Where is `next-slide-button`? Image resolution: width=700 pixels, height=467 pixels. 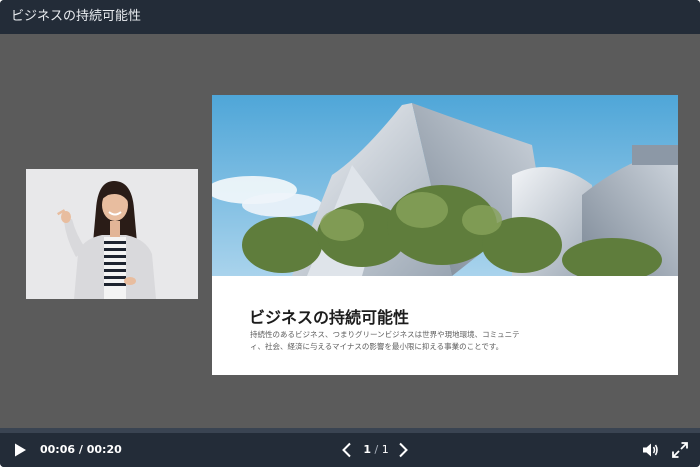 next-slide-button is located at coordinates (403, 450).